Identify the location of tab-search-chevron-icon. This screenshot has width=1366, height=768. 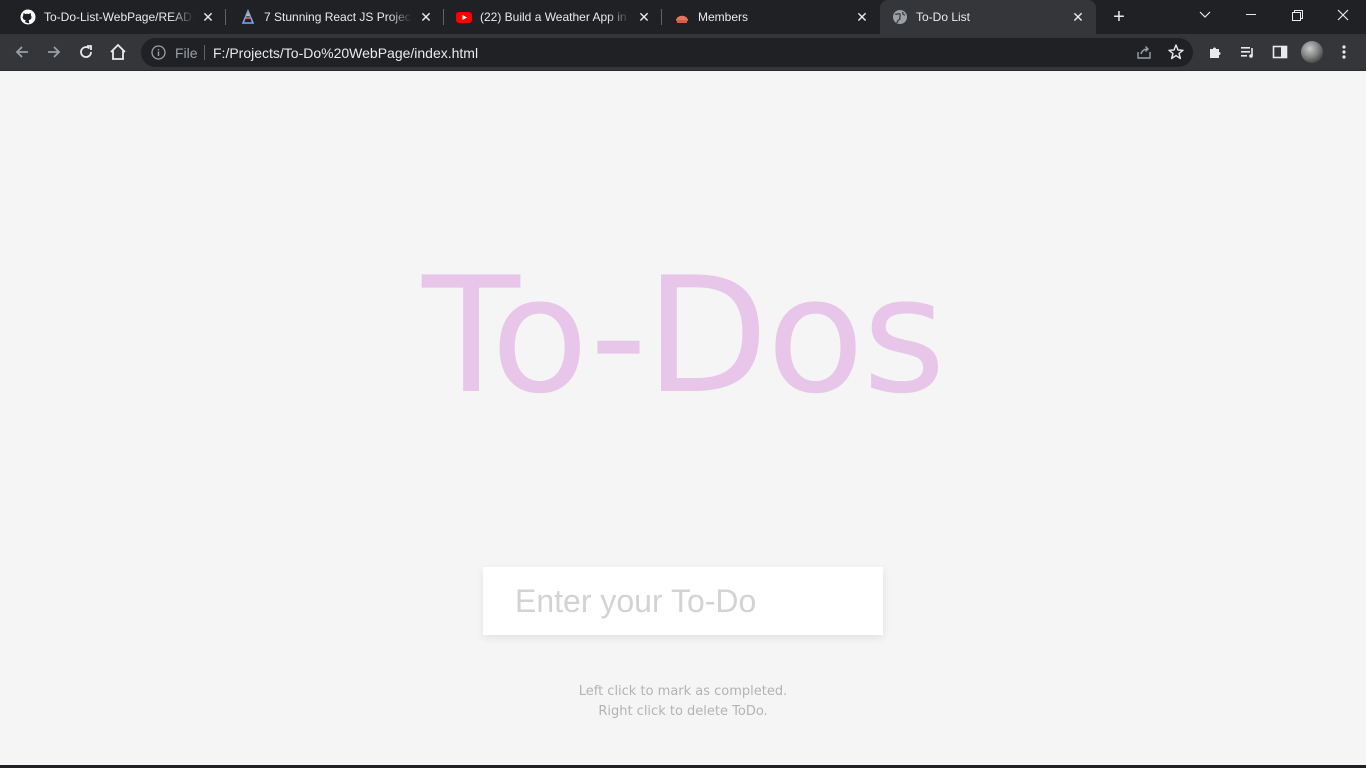
(1205, 15).